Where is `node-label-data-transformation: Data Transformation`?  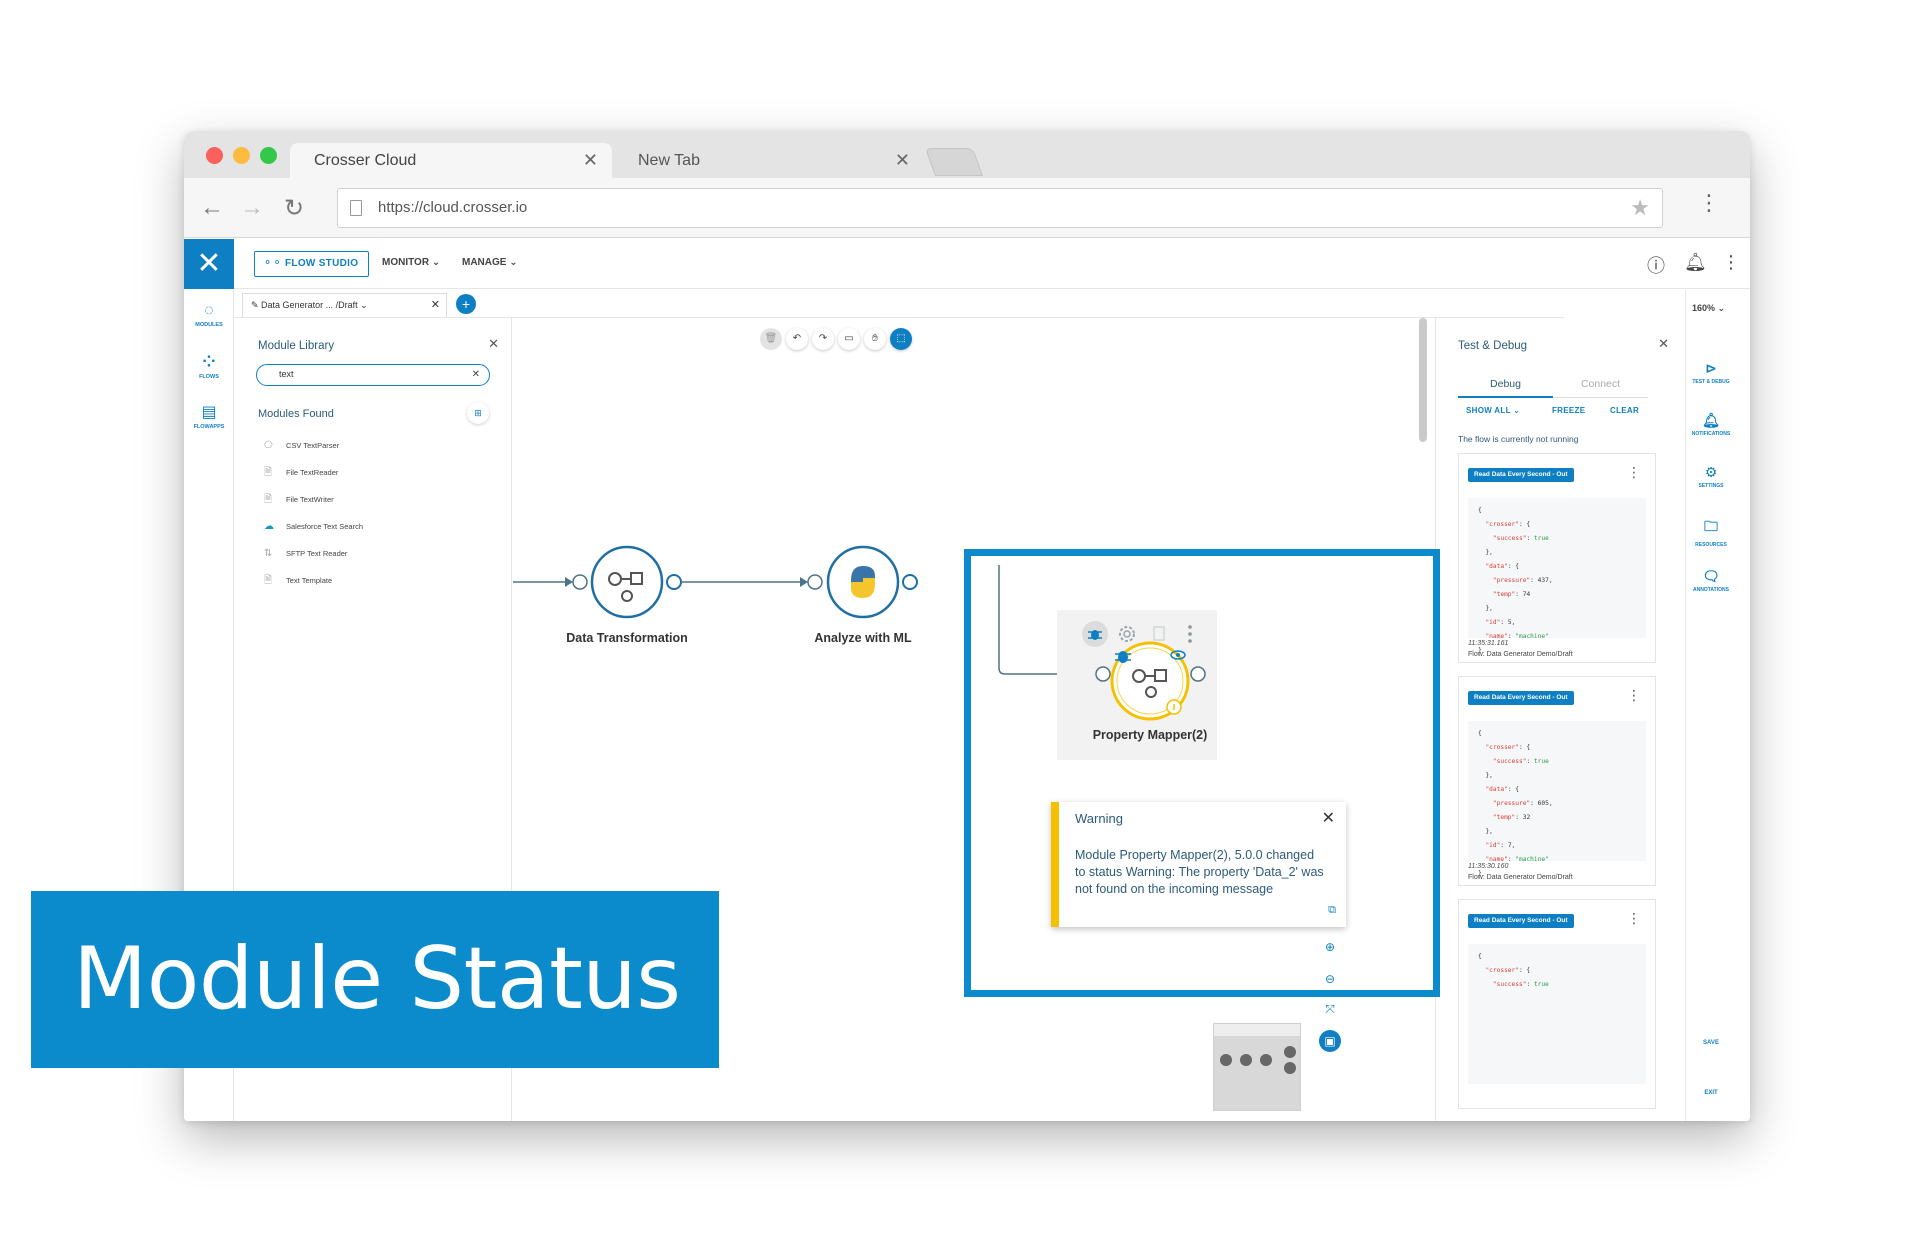 node-label-data-transformation: Data Transformation is located at coordinates (627, 638).